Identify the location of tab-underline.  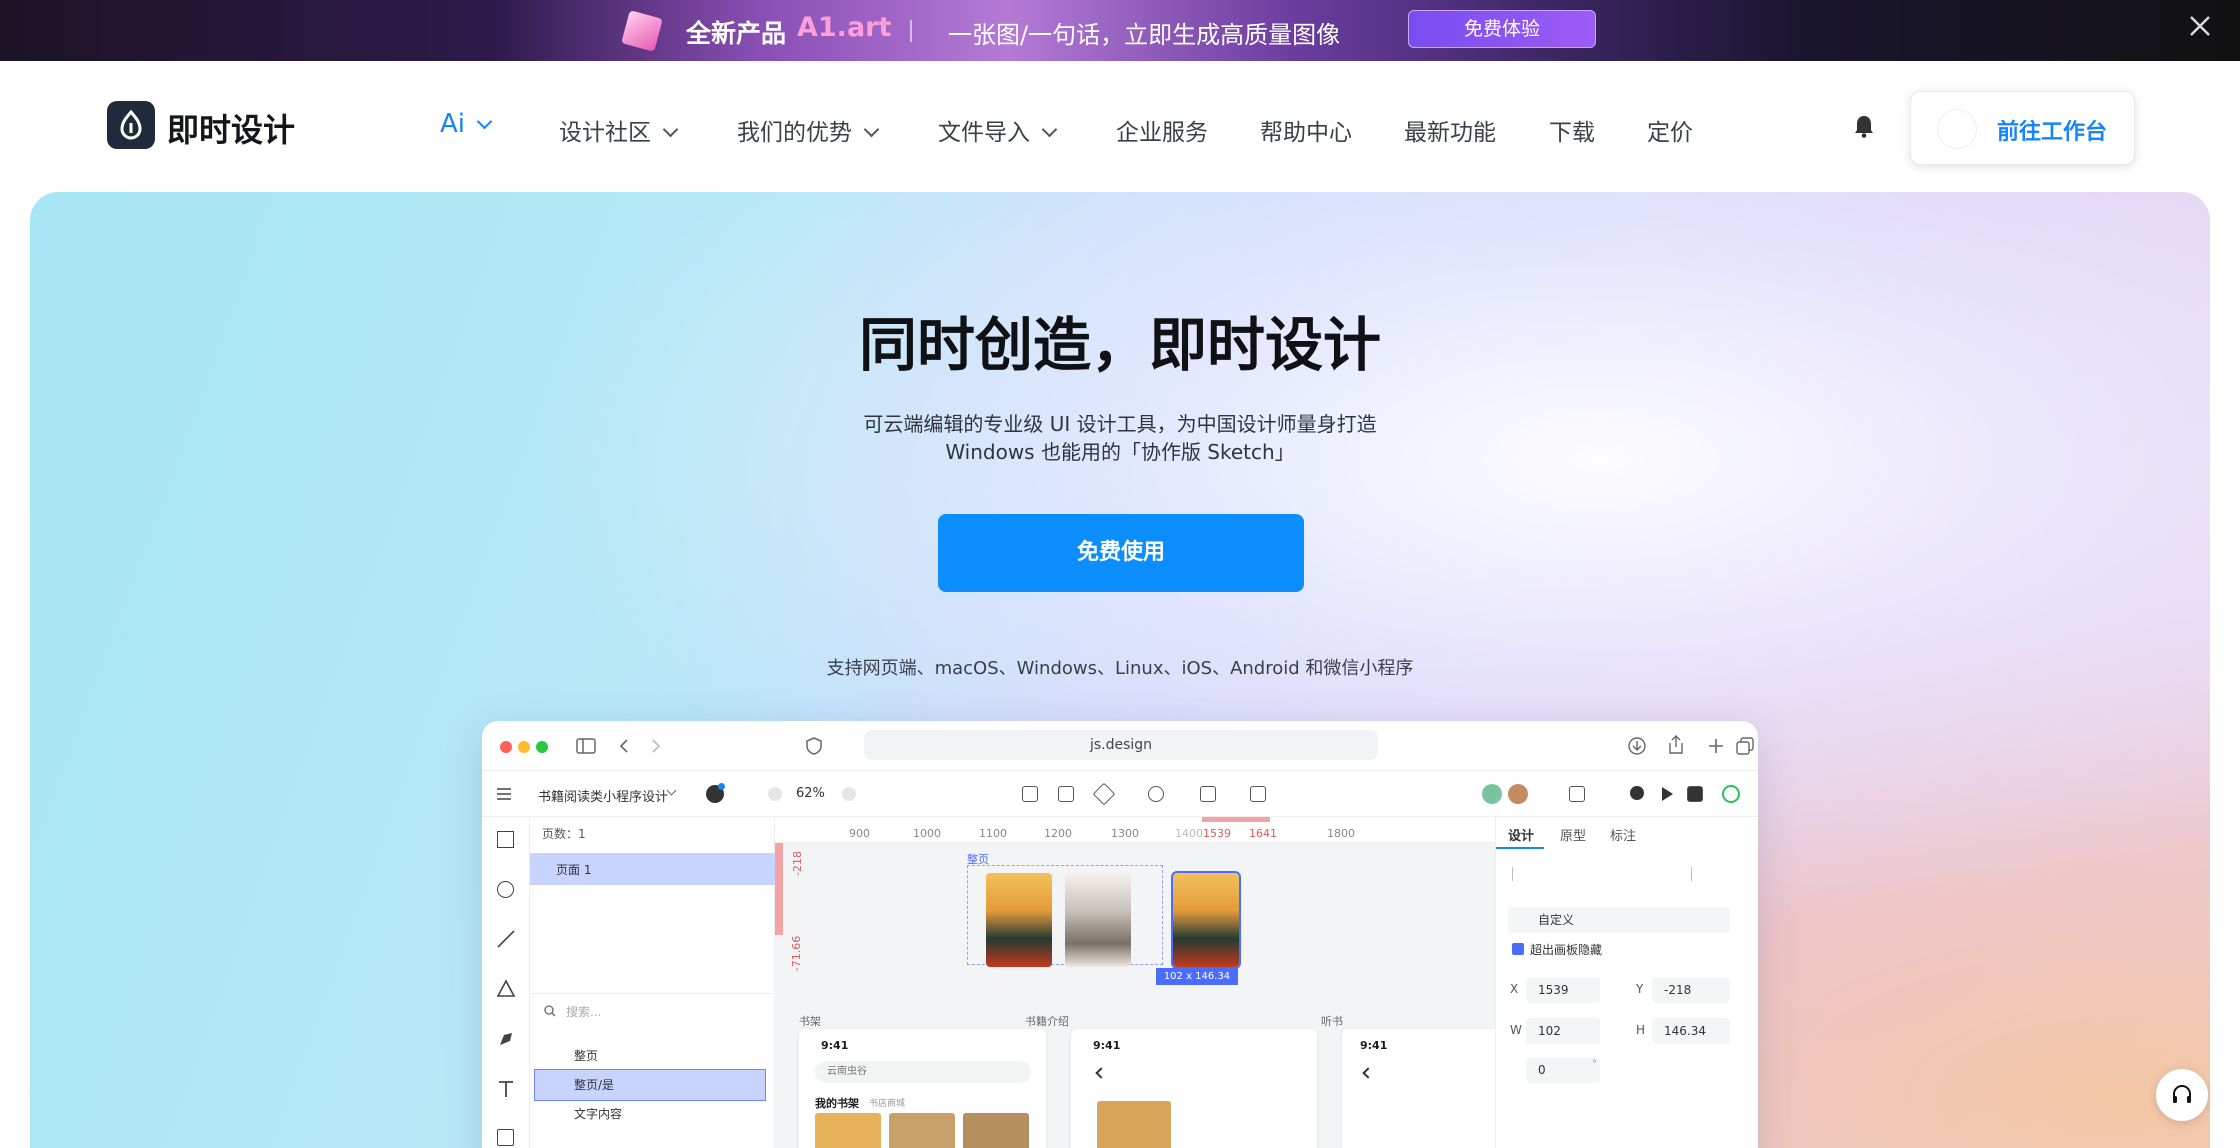
(1520, 848).